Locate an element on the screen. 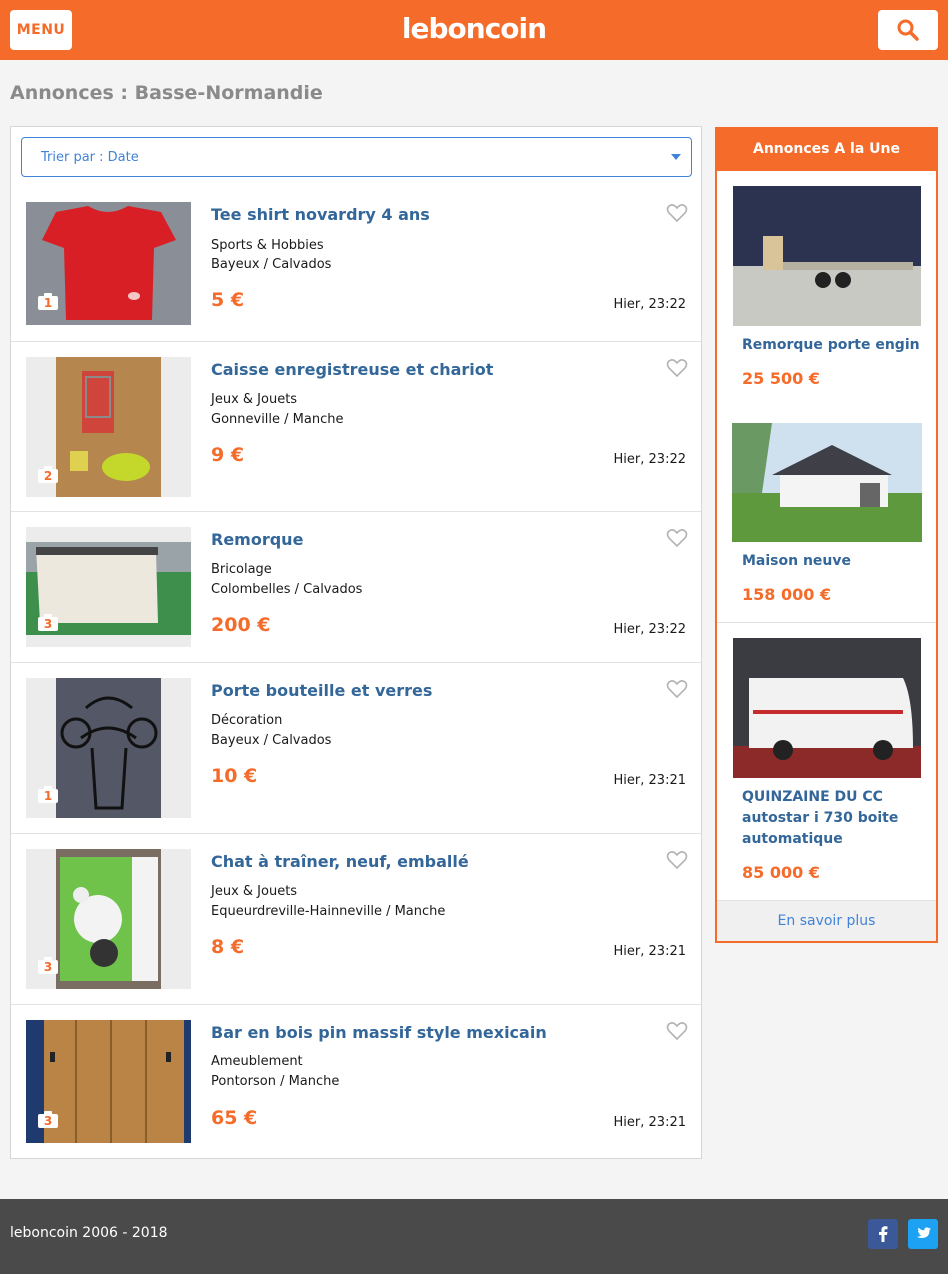 Image resolution: width=948 pixels, height=1274 pixels. ad-price: 5 € is located at coordinates (228, 300).